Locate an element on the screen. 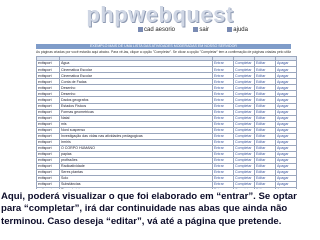 This screenshot has height=240, width=320. user-links: cad aesorio sair ajuda is located at coordinates (193, 30).